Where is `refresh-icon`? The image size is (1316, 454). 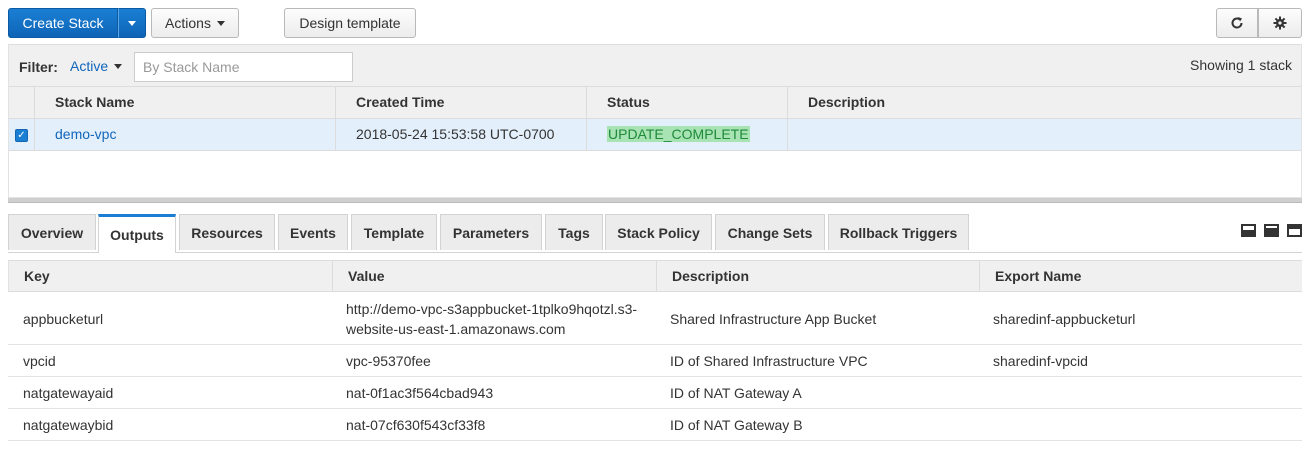 refresh-icon is located at coordinates (1237, 23).